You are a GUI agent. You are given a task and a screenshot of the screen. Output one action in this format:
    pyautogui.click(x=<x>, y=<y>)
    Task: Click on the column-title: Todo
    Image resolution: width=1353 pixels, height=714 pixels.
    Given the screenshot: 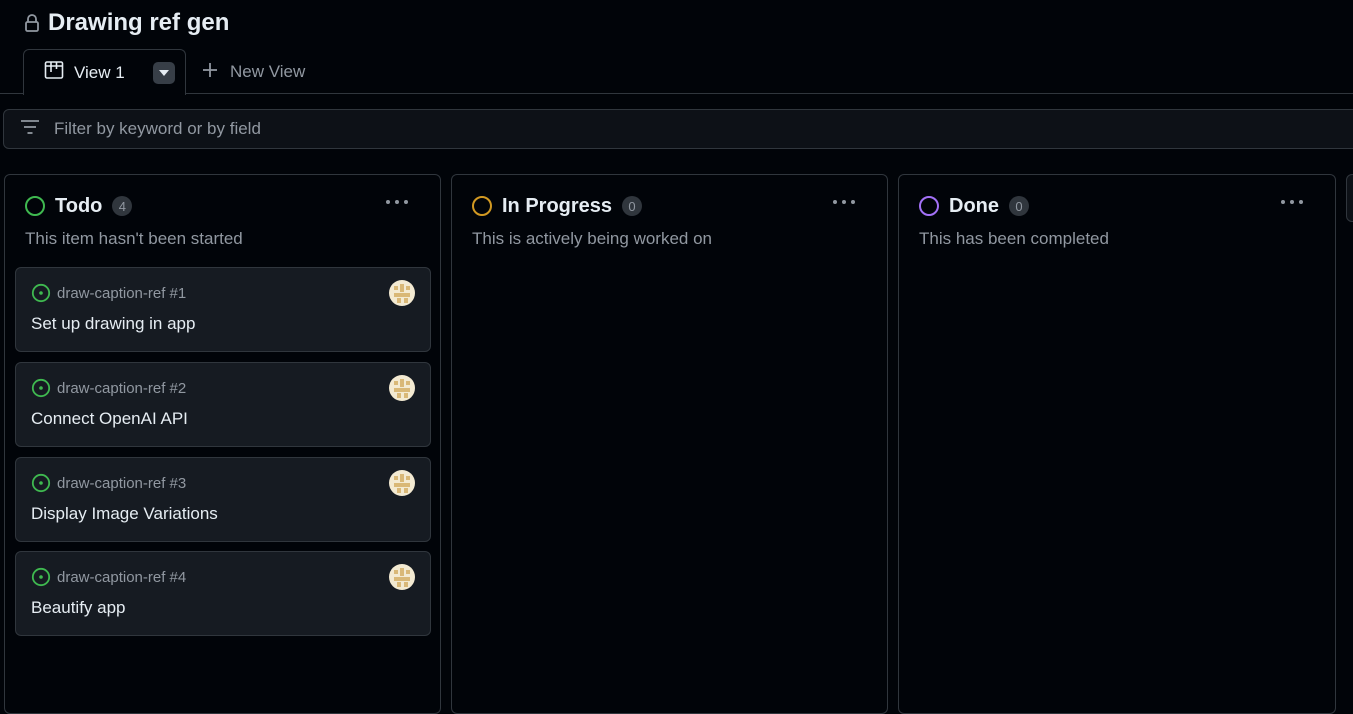 What is the action you would take?
    pyautogui.click(x=79, y=205)
    